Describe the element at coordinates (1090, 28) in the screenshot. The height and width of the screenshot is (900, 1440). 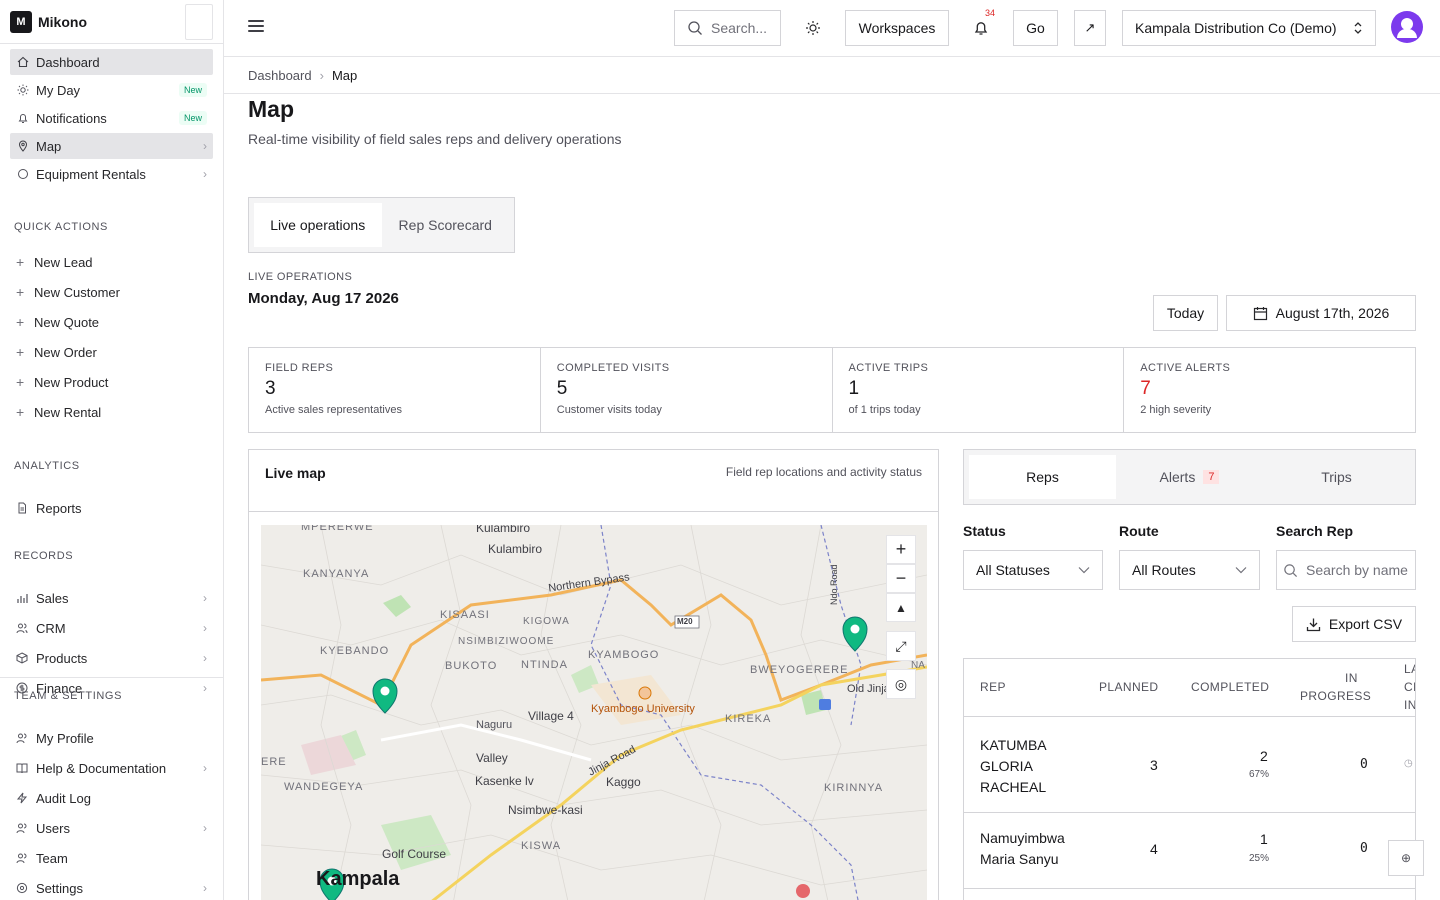
I see `external-link-button: ↗` at that location.